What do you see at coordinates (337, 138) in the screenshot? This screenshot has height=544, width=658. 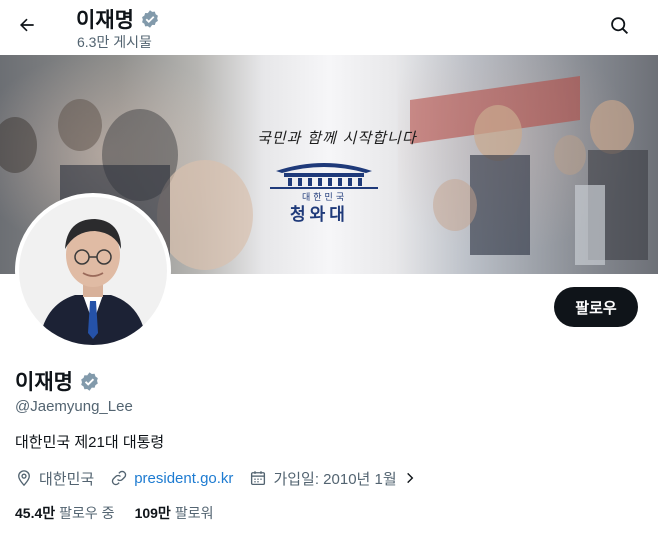 I see `banner-slogan: 국민과 함께 시작합니다` at bounding box center [337, 138].